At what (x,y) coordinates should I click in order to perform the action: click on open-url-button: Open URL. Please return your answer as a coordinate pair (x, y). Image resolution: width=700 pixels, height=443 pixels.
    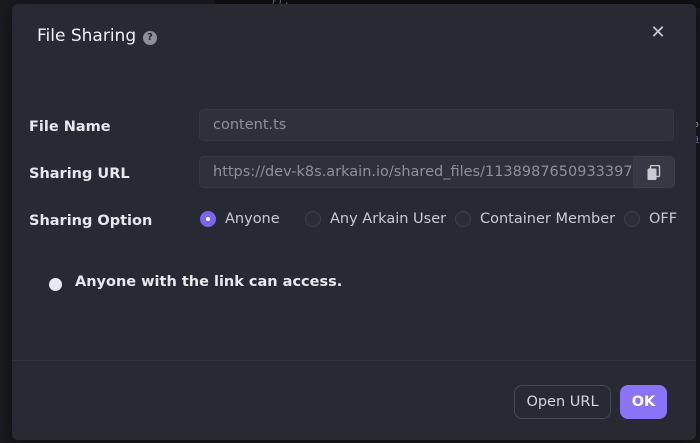
    Looking at the image, I should click on (562, 402).